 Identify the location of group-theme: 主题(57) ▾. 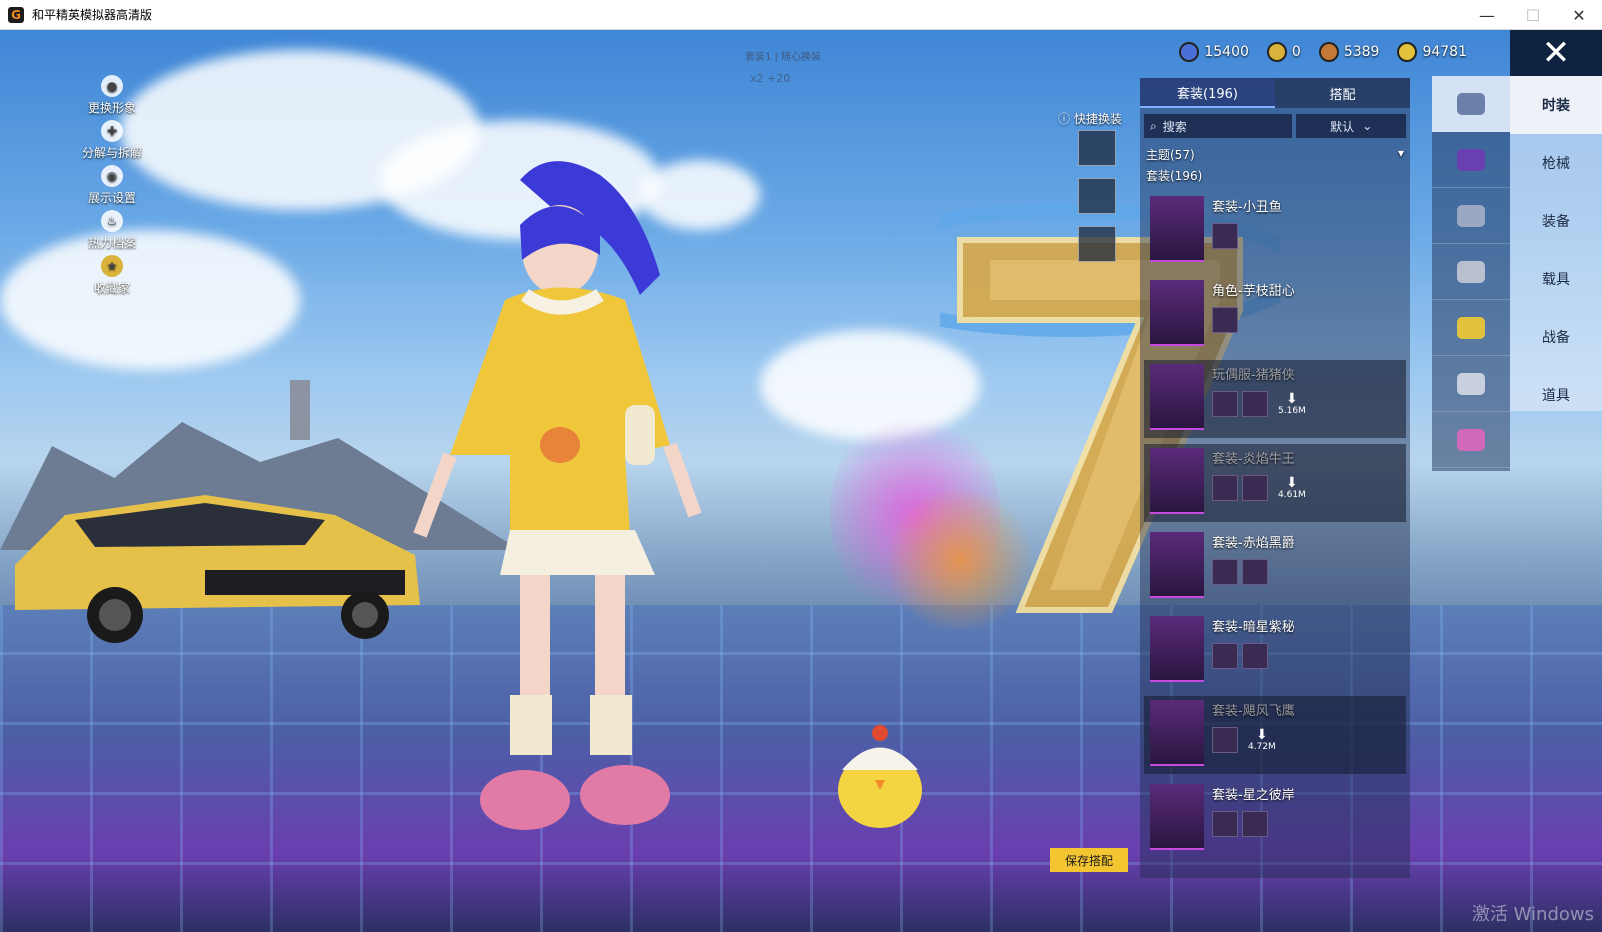
(1275, 154).